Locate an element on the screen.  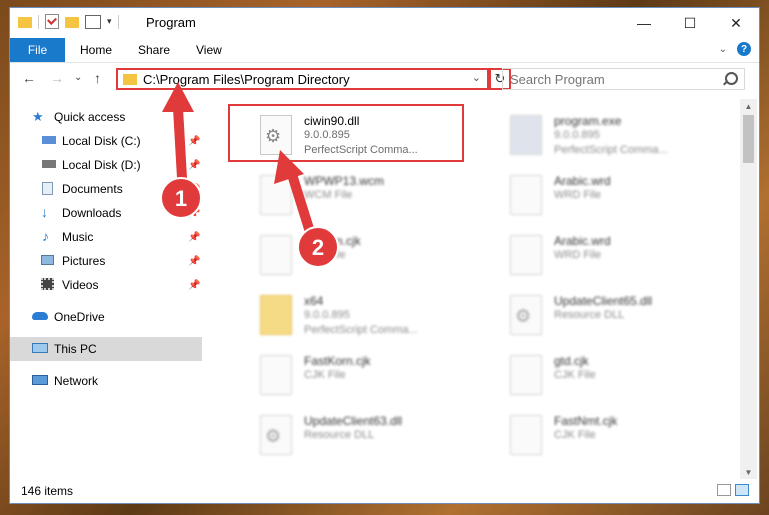
file-name: Arabic.wrd is located at coordinates (582, 181).